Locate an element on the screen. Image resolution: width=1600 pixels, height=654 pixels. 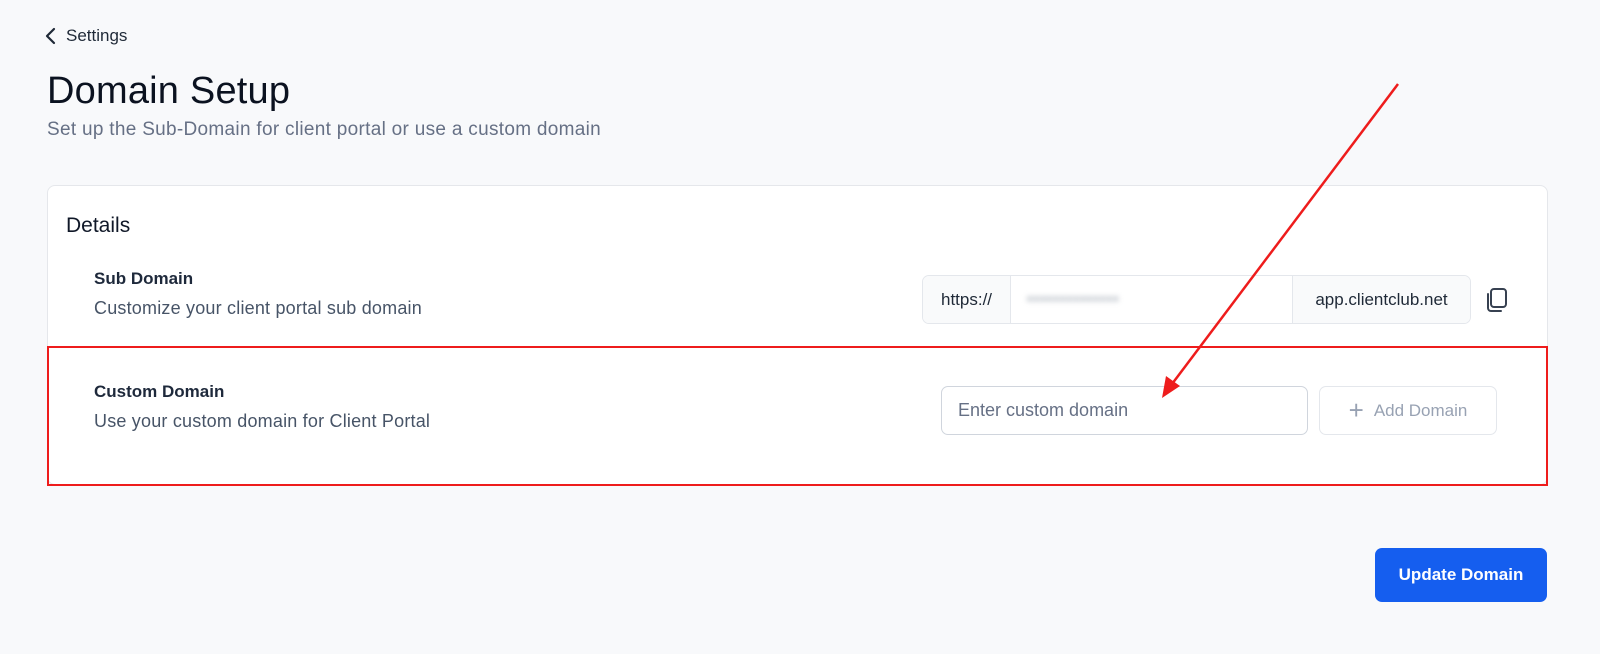
custom-domain-title: Custom Domain is located at coordinates (159, 391).